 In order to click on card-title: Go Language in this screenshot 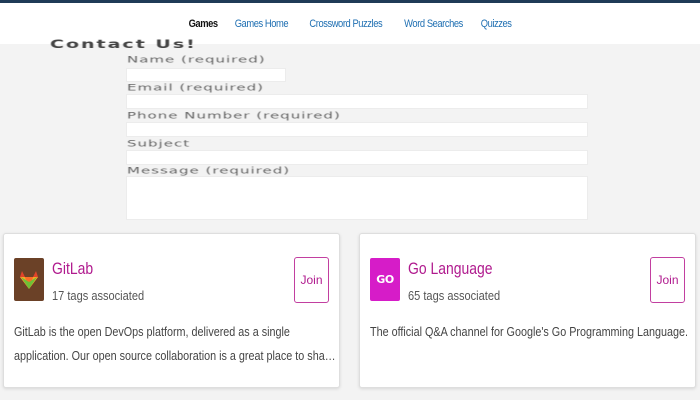, I will do `click(450, 269)`.